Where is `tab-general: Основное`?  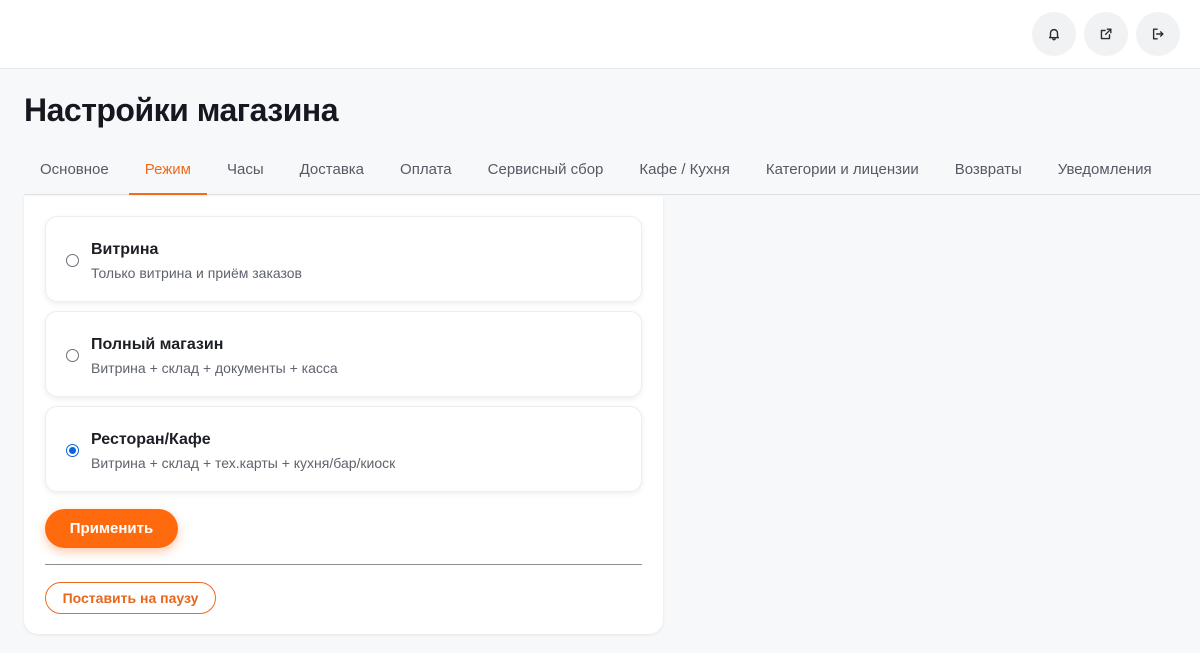 tab-general: Основное is located at coordinates (74, 170).